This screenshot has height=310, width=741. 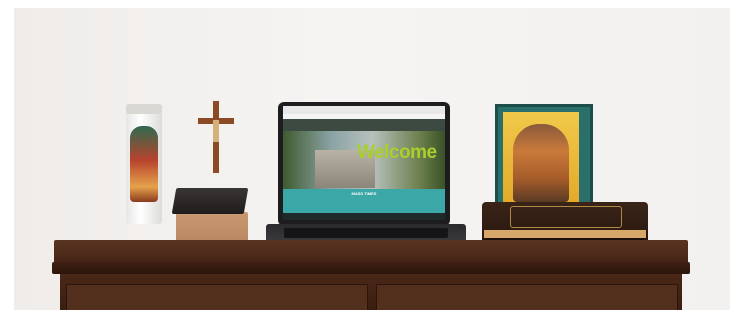 I want to click on old-book-cover, so click(x=210, y=201).